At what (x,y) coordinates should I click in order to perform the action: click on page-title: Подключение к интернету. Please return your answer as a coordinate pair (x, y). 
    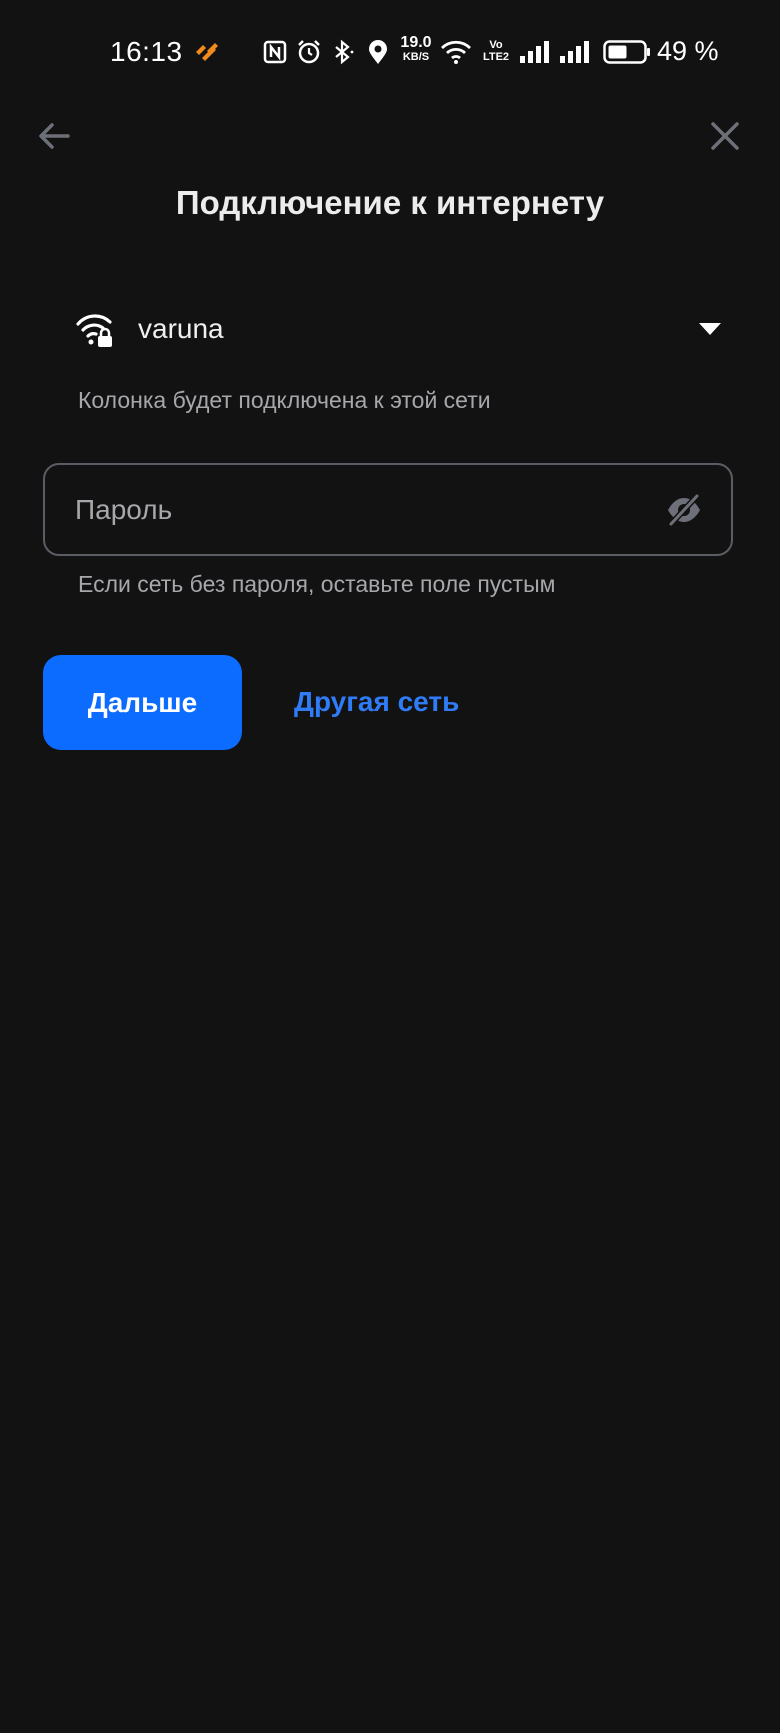
    Looking at the image, I should click on (390, 202).